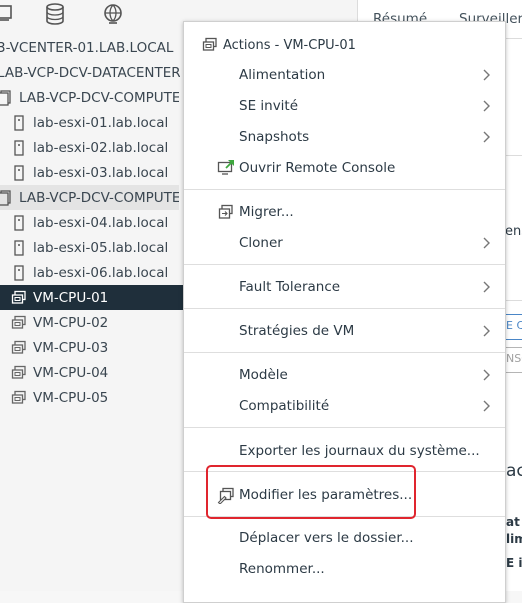 This screenshot has width=522, height=603. What do you see at coordinates (344, 406) in the screenshot?
I see `menu-item-compatibility: Compatibilité` at bounding box center [344, 406].